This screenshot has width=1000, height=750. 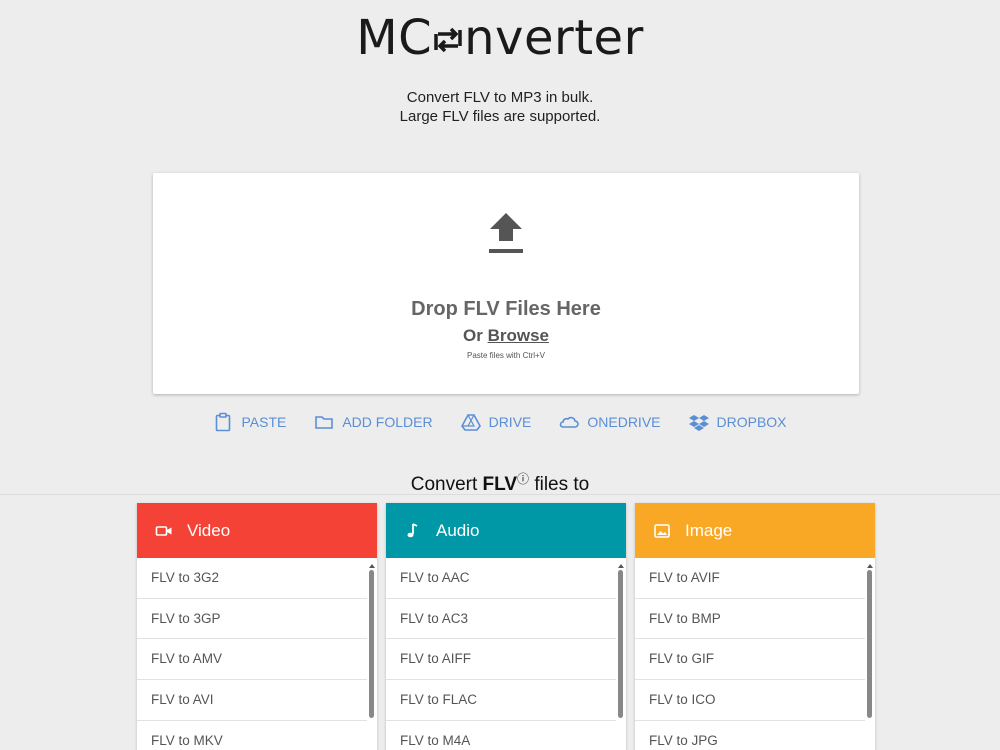 What do you see at coordinates (750, 700) in the screenshot?
I see `list-item: FLV to ICO` at bounding box center [750, 700].